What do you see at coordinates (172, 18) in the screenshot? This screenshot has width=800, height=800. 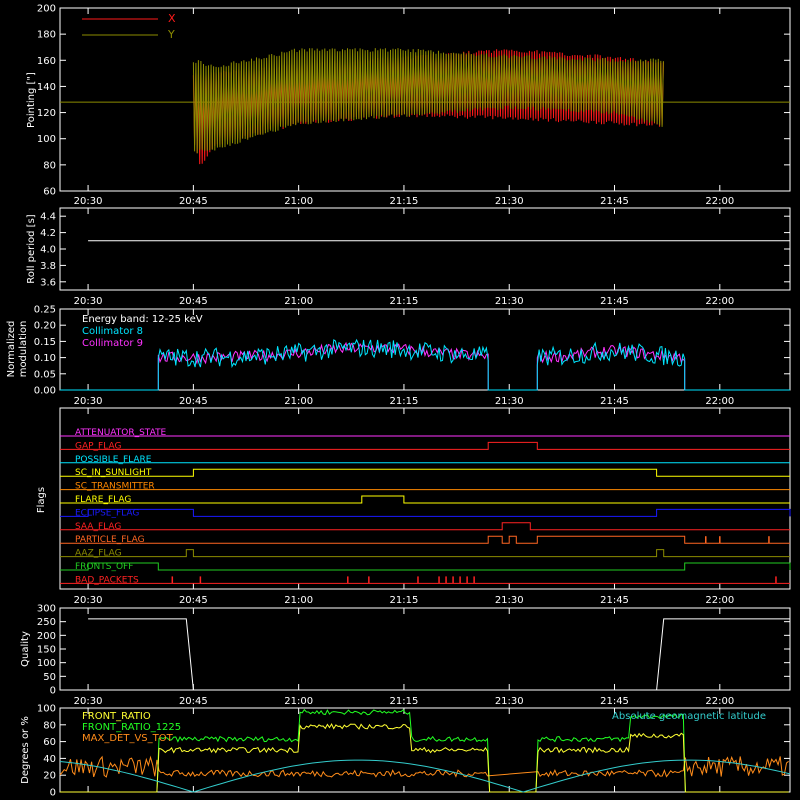 I see `legend-x-label: X` at bounding box center [172, 18].